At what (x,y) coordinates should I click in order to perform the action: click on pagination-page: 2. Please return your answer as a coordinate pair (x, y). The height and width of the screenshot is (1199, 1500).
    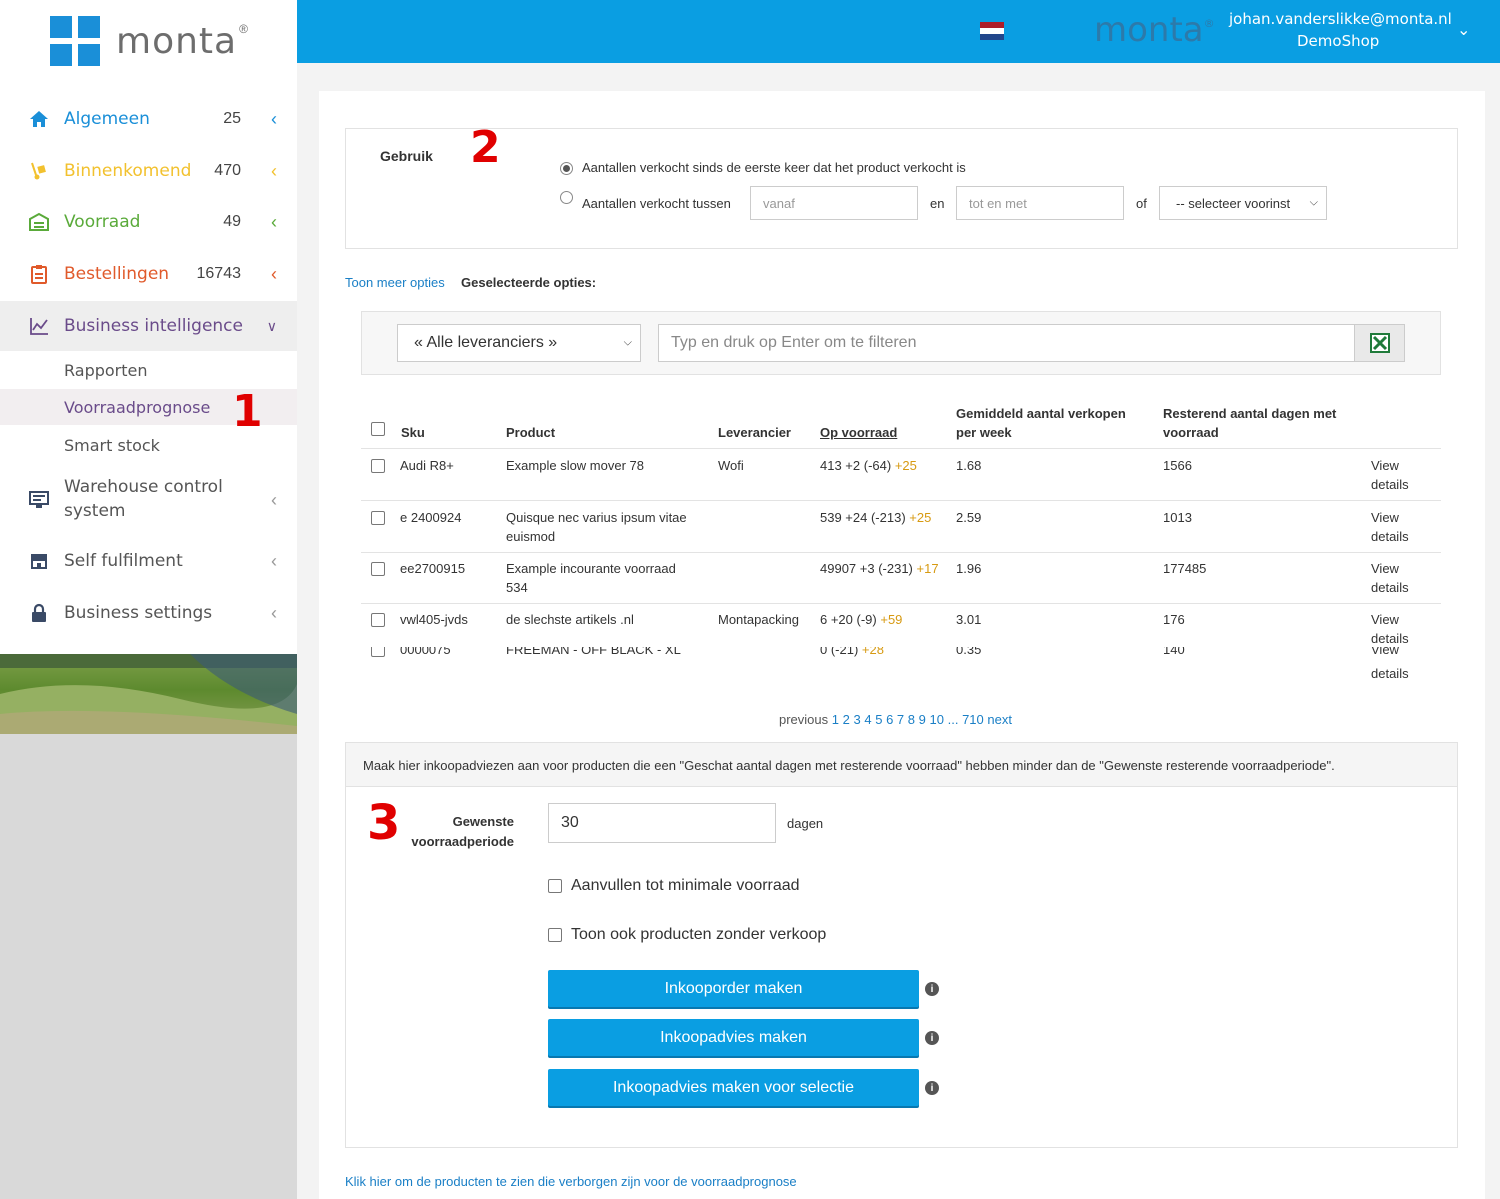
    Looking at the image, I should click on (846, 719).